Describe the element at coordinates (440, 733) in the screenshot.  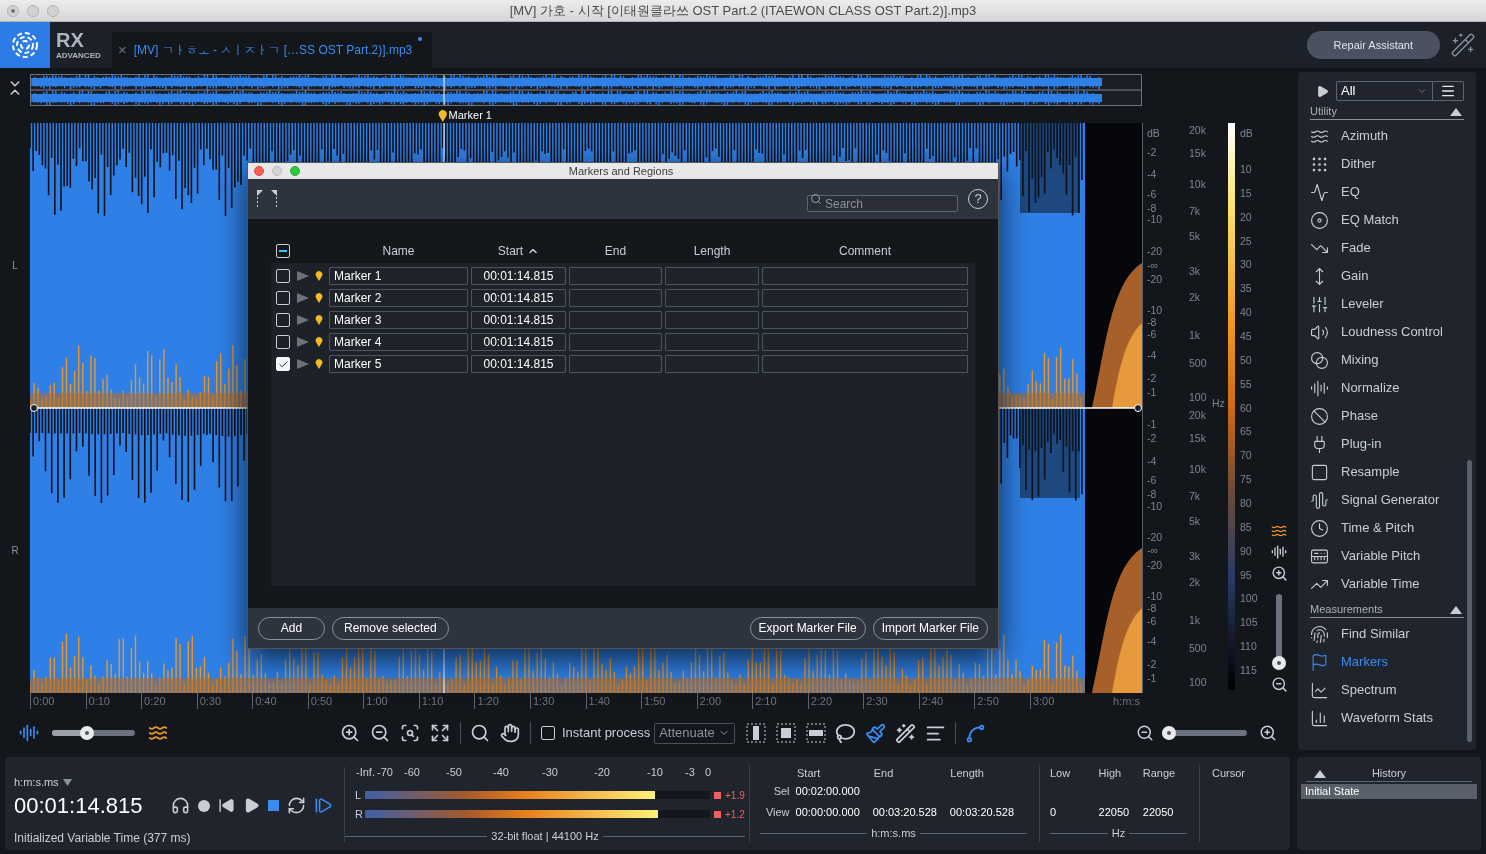
I see `zoom-fit-icon` at that location.